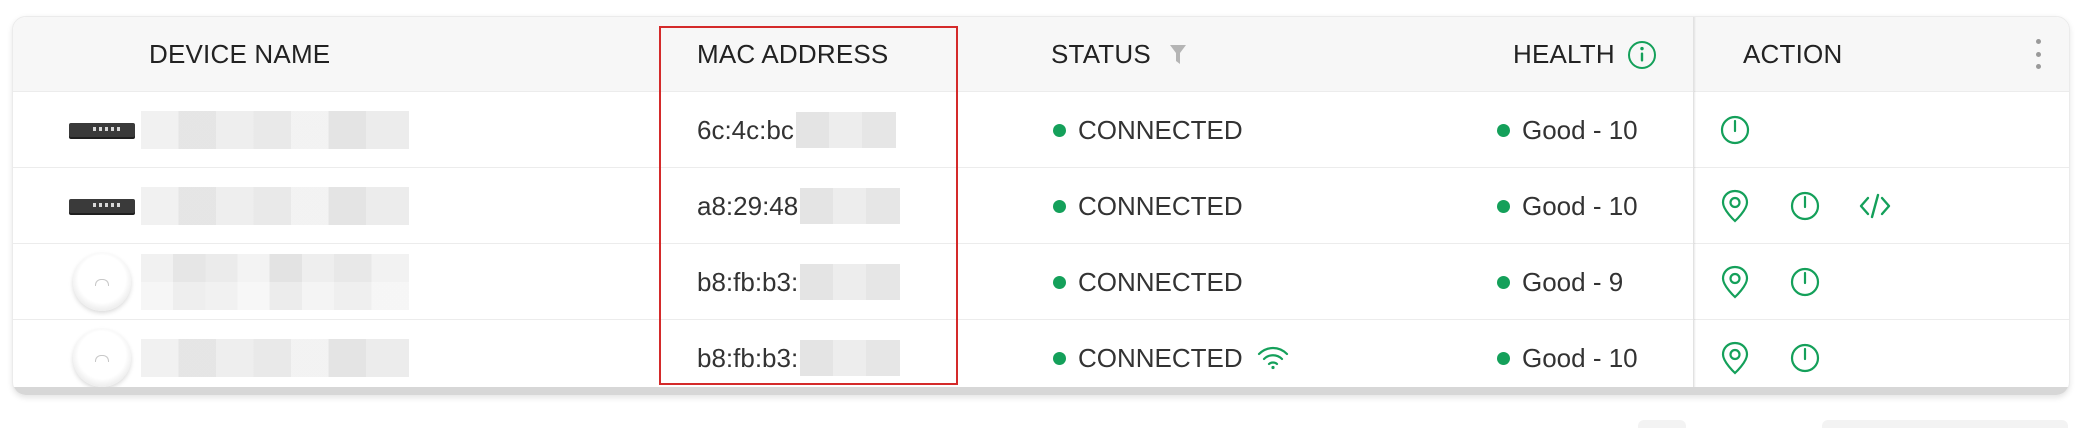  I want to click on pagination-control, so click(1662, 424).